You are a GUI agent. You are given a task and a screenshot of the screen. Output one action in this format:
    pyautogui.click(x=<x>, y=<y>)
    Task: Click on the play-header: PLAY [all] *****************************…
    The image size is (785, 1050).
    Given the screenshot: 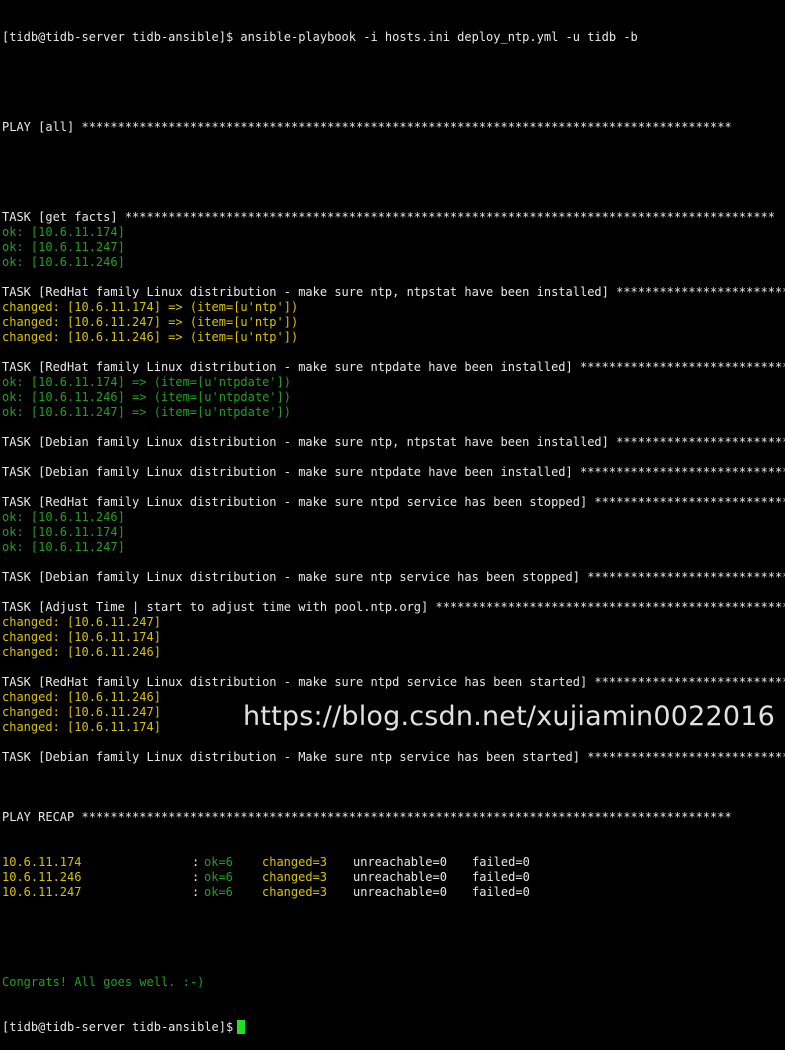 What is the action you would take?
    pyautogui.click(x=367, y=127)
    